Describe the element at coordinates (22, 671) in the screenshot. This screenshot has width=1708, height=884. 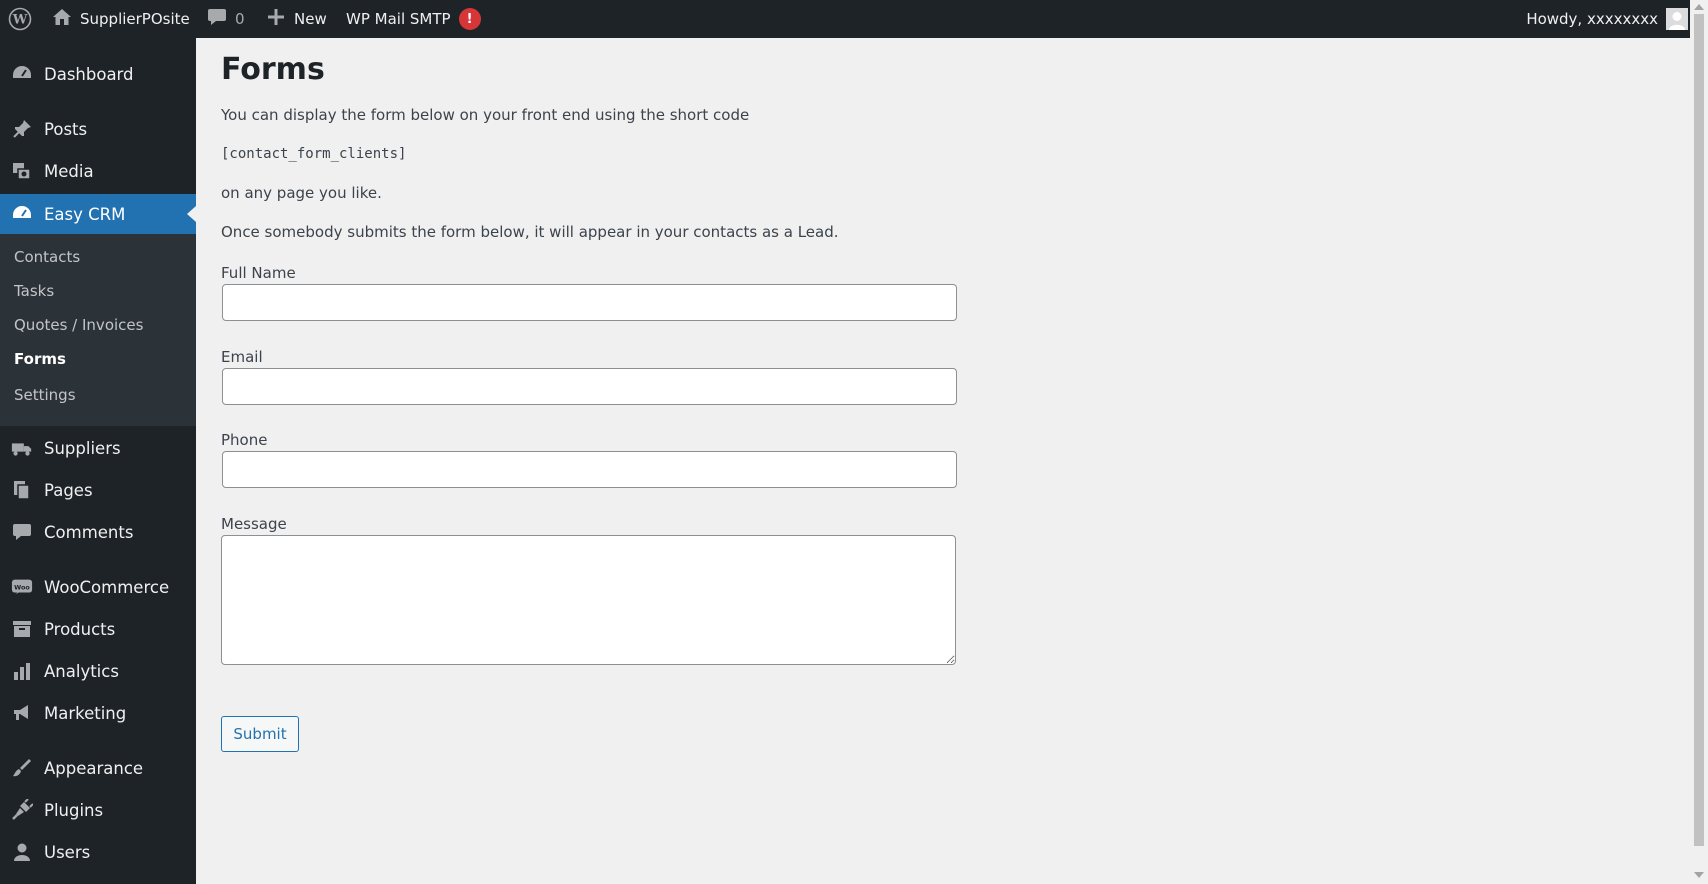
I see `bar-chart-icon` at that location.